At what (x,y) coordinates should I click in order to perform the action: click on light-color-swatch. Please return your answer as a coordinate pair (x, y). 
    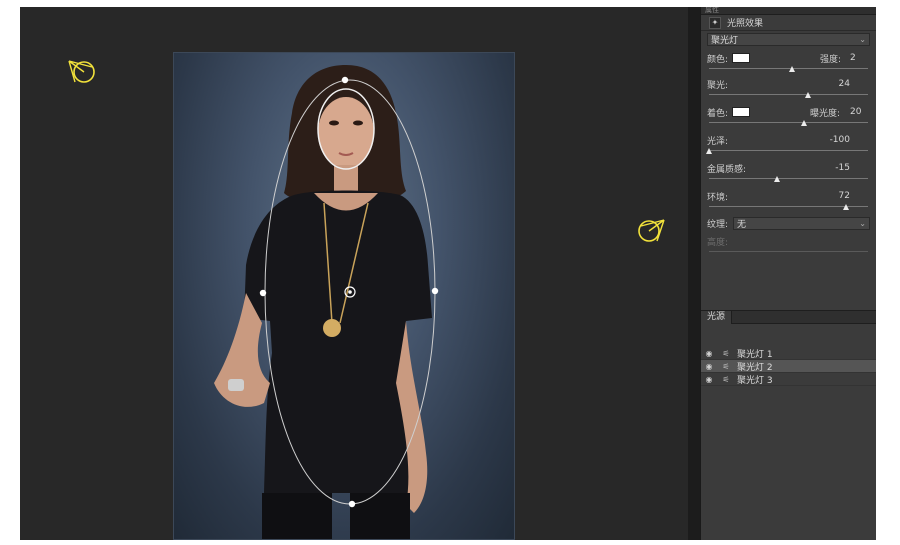
    Looking at the image, I should click on (741, 58).